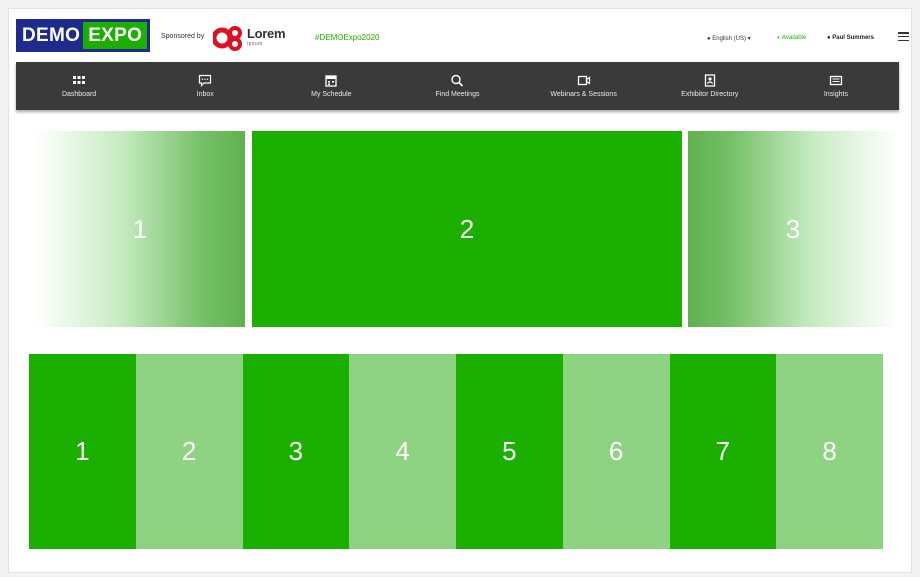 This screenshot has height=577, width=920. What do you see at coordinates (710, 94) in the screenshot?
I see `nav-label: Exhibitor Directory` at bounding box center [710, 94].